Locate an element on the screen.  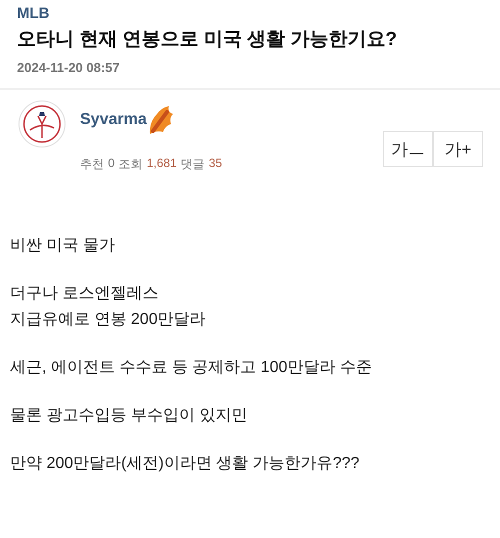
stat-value: 35 is located at coordinates (215, 164).